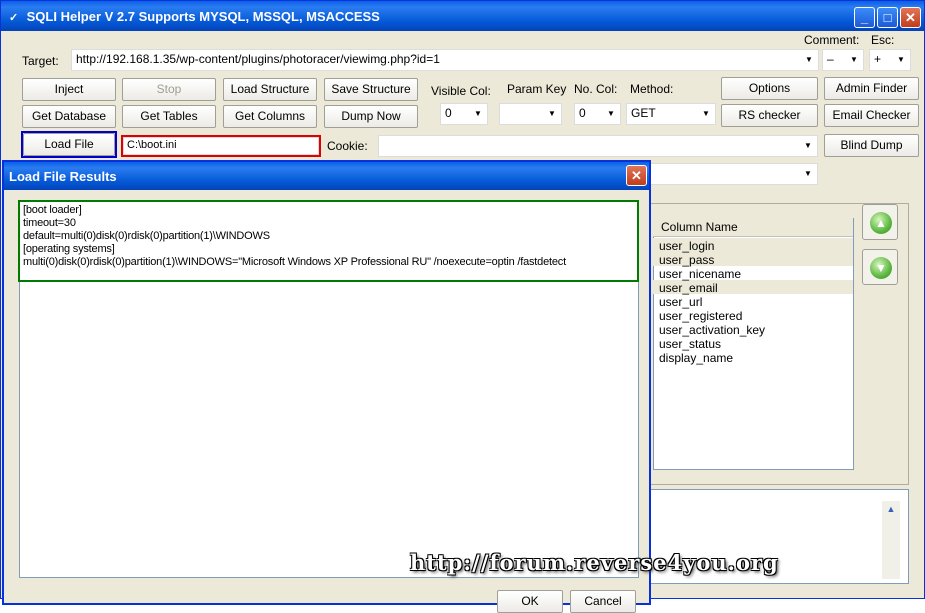 The width and height of the screenshot is (925, 613). Describe the element at coordinates (371, 89) in the screenshot. I see `save-structure-button: Save Structure` at that location.